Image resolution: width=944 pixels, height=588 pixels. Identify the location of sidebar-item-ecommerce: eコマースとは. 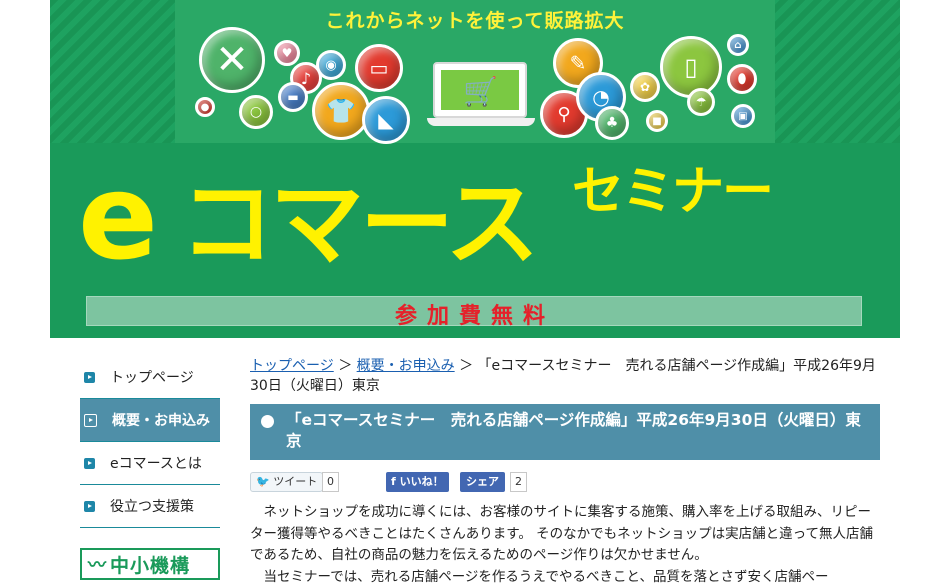
(150, 463).